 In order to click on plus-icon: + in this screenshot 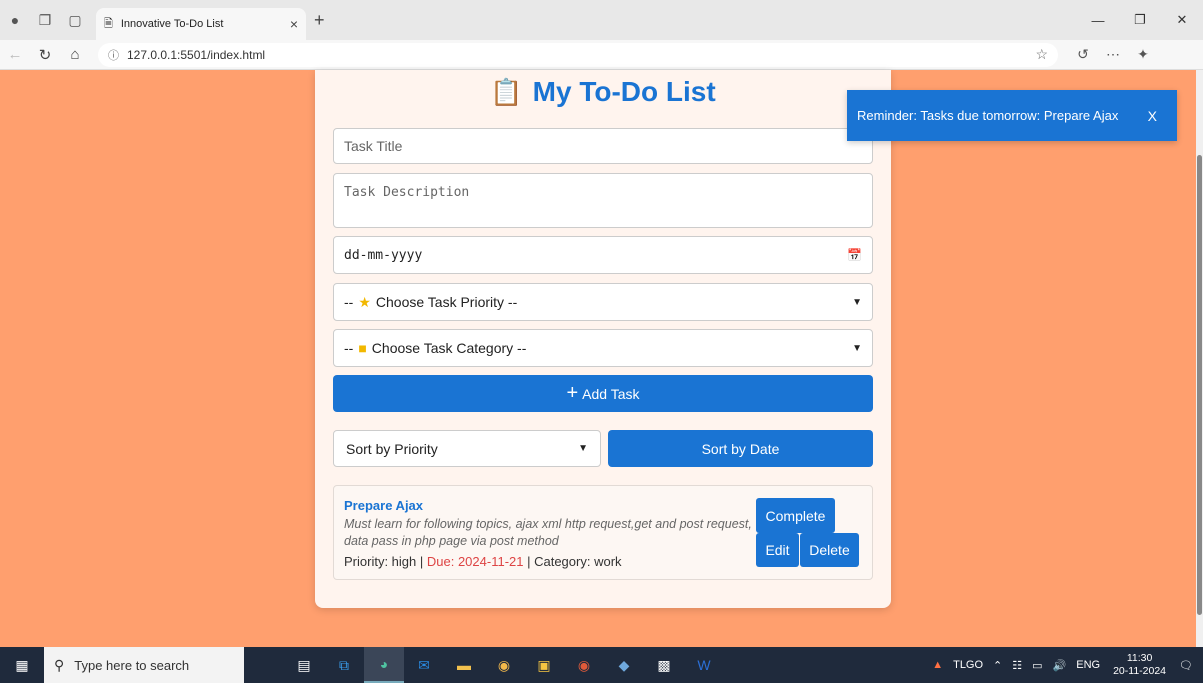, I will do `click(572, 393)`.